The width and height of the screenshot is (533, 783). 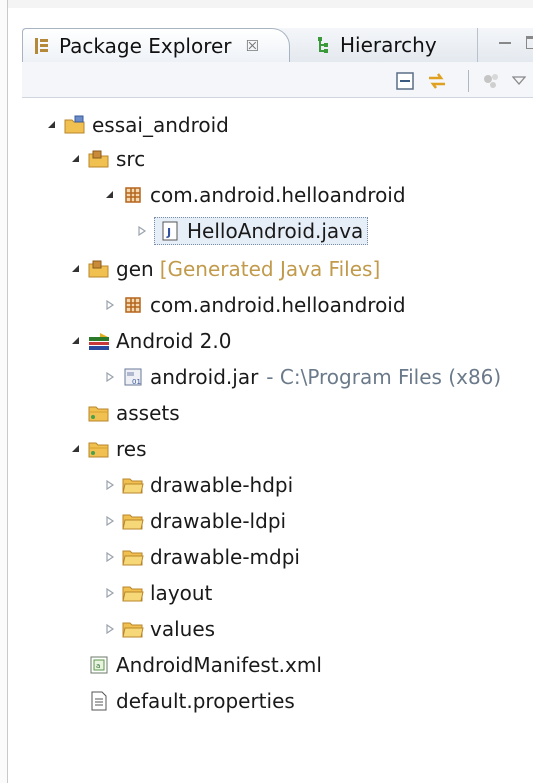 I want to click on tree-item-res: res, so click(x=107, y=449).